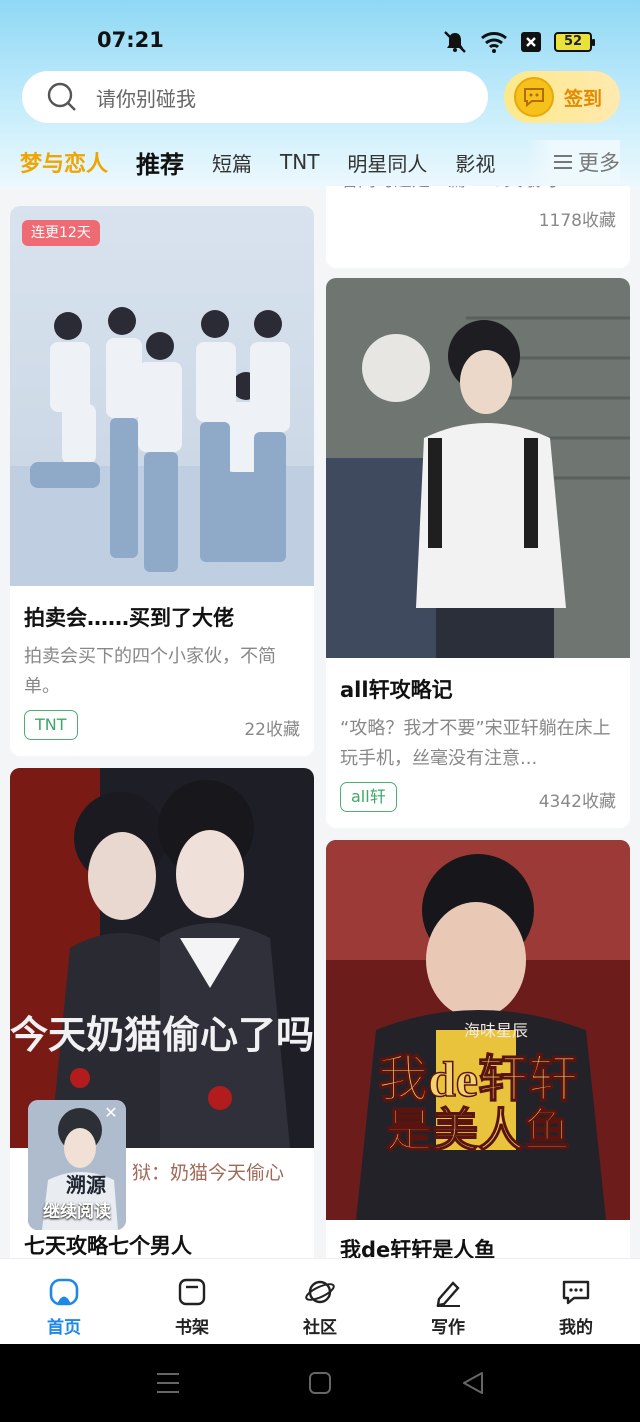 The image size is (640, 1422). What do you see at coordinates (150, 671) in the screenshot?
I see `book-desc: 拍卖会买下的四个小家伙，不简单。` at bounding box center [150, 671].